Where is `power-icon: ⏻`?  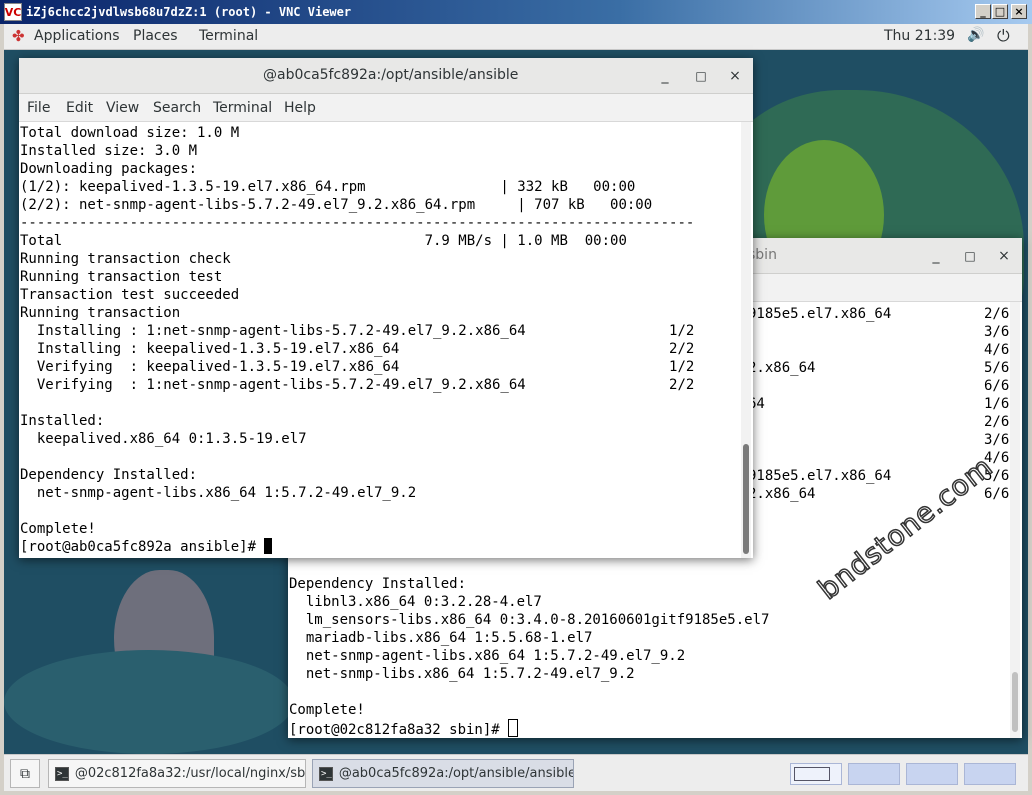 power-icon: ⏻ is located at coordinates (1003, 36).